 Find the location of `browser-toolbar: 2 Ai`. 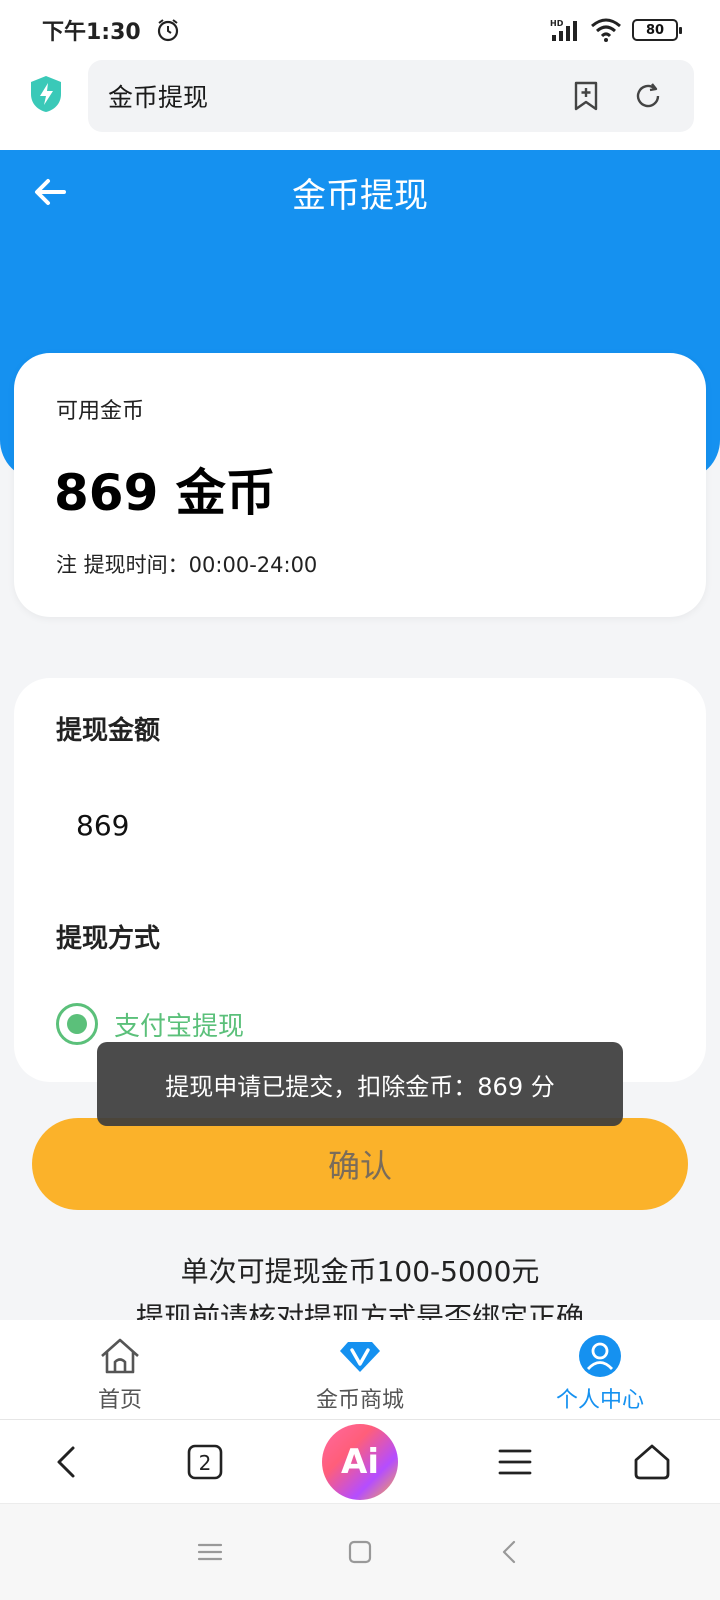

browser-toolbar: 2 Ai is located at coordinates (360, 1462).